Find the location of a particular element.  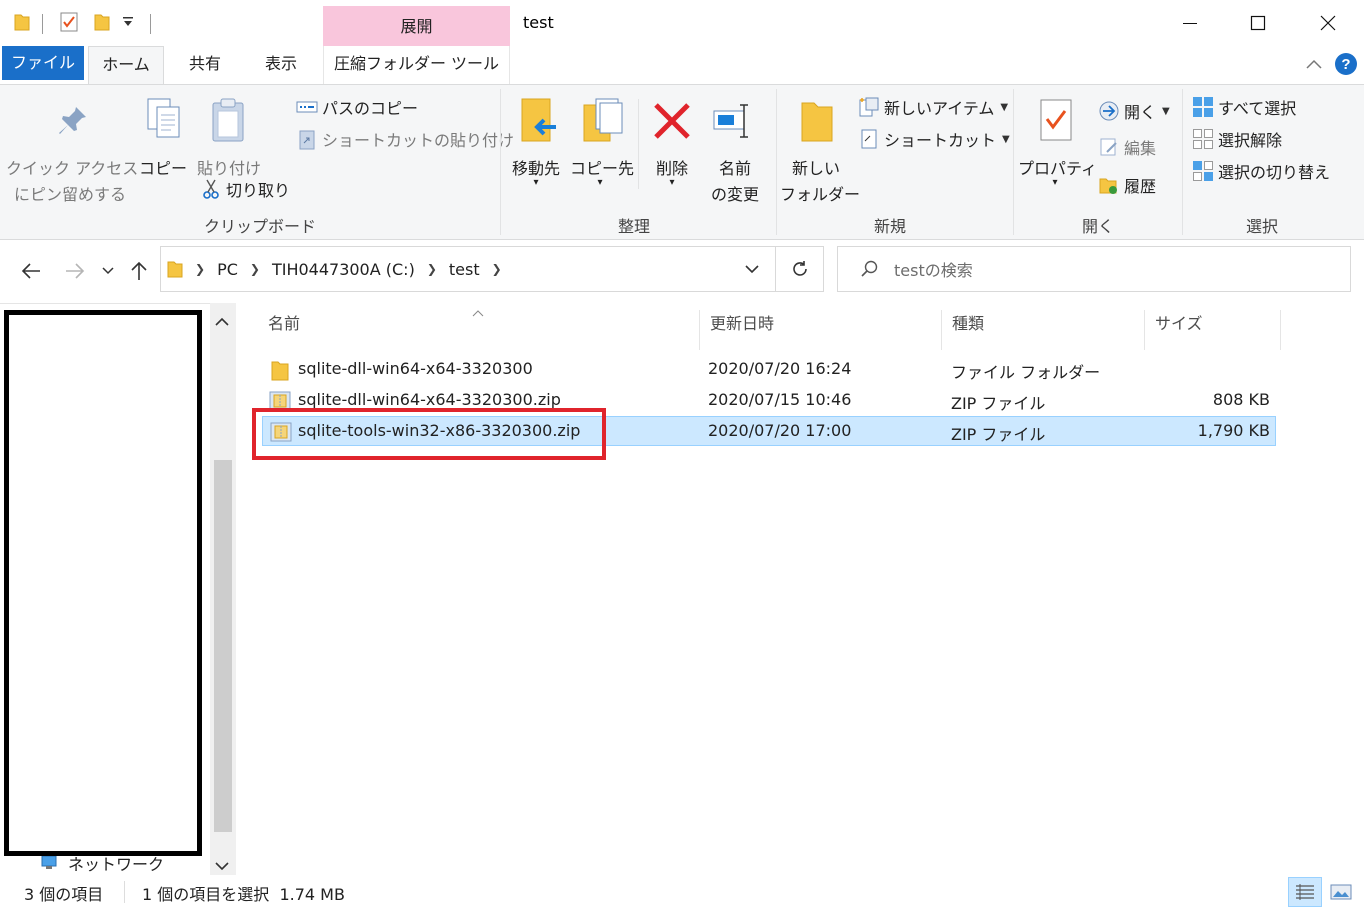

easy-access-button: ショートカット ▼ is located at coordinates (934, 139).